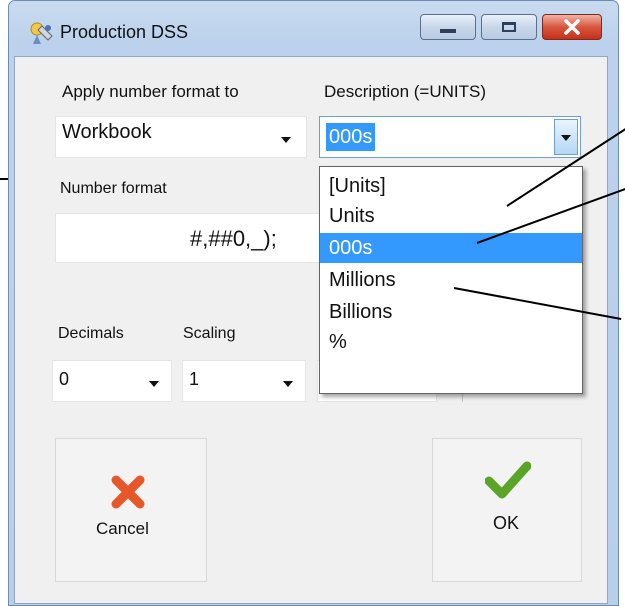  I want to click on description-select: 000s, so click(450, 137).